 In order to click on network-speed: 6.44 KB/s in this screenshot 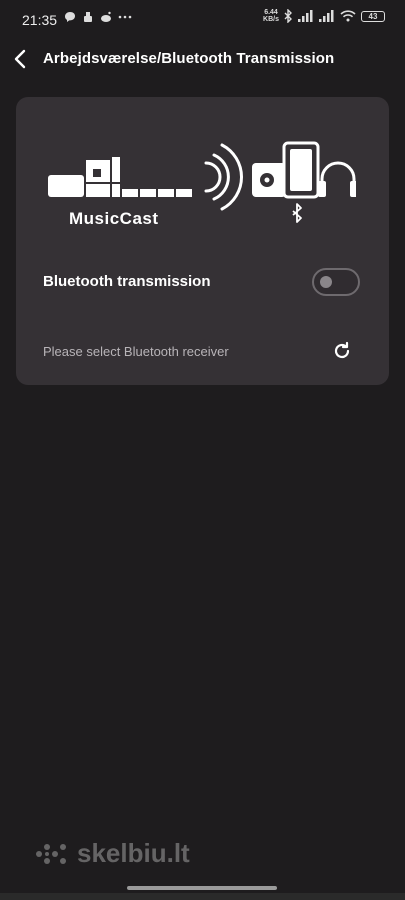, I will do `click(271, 16)`.